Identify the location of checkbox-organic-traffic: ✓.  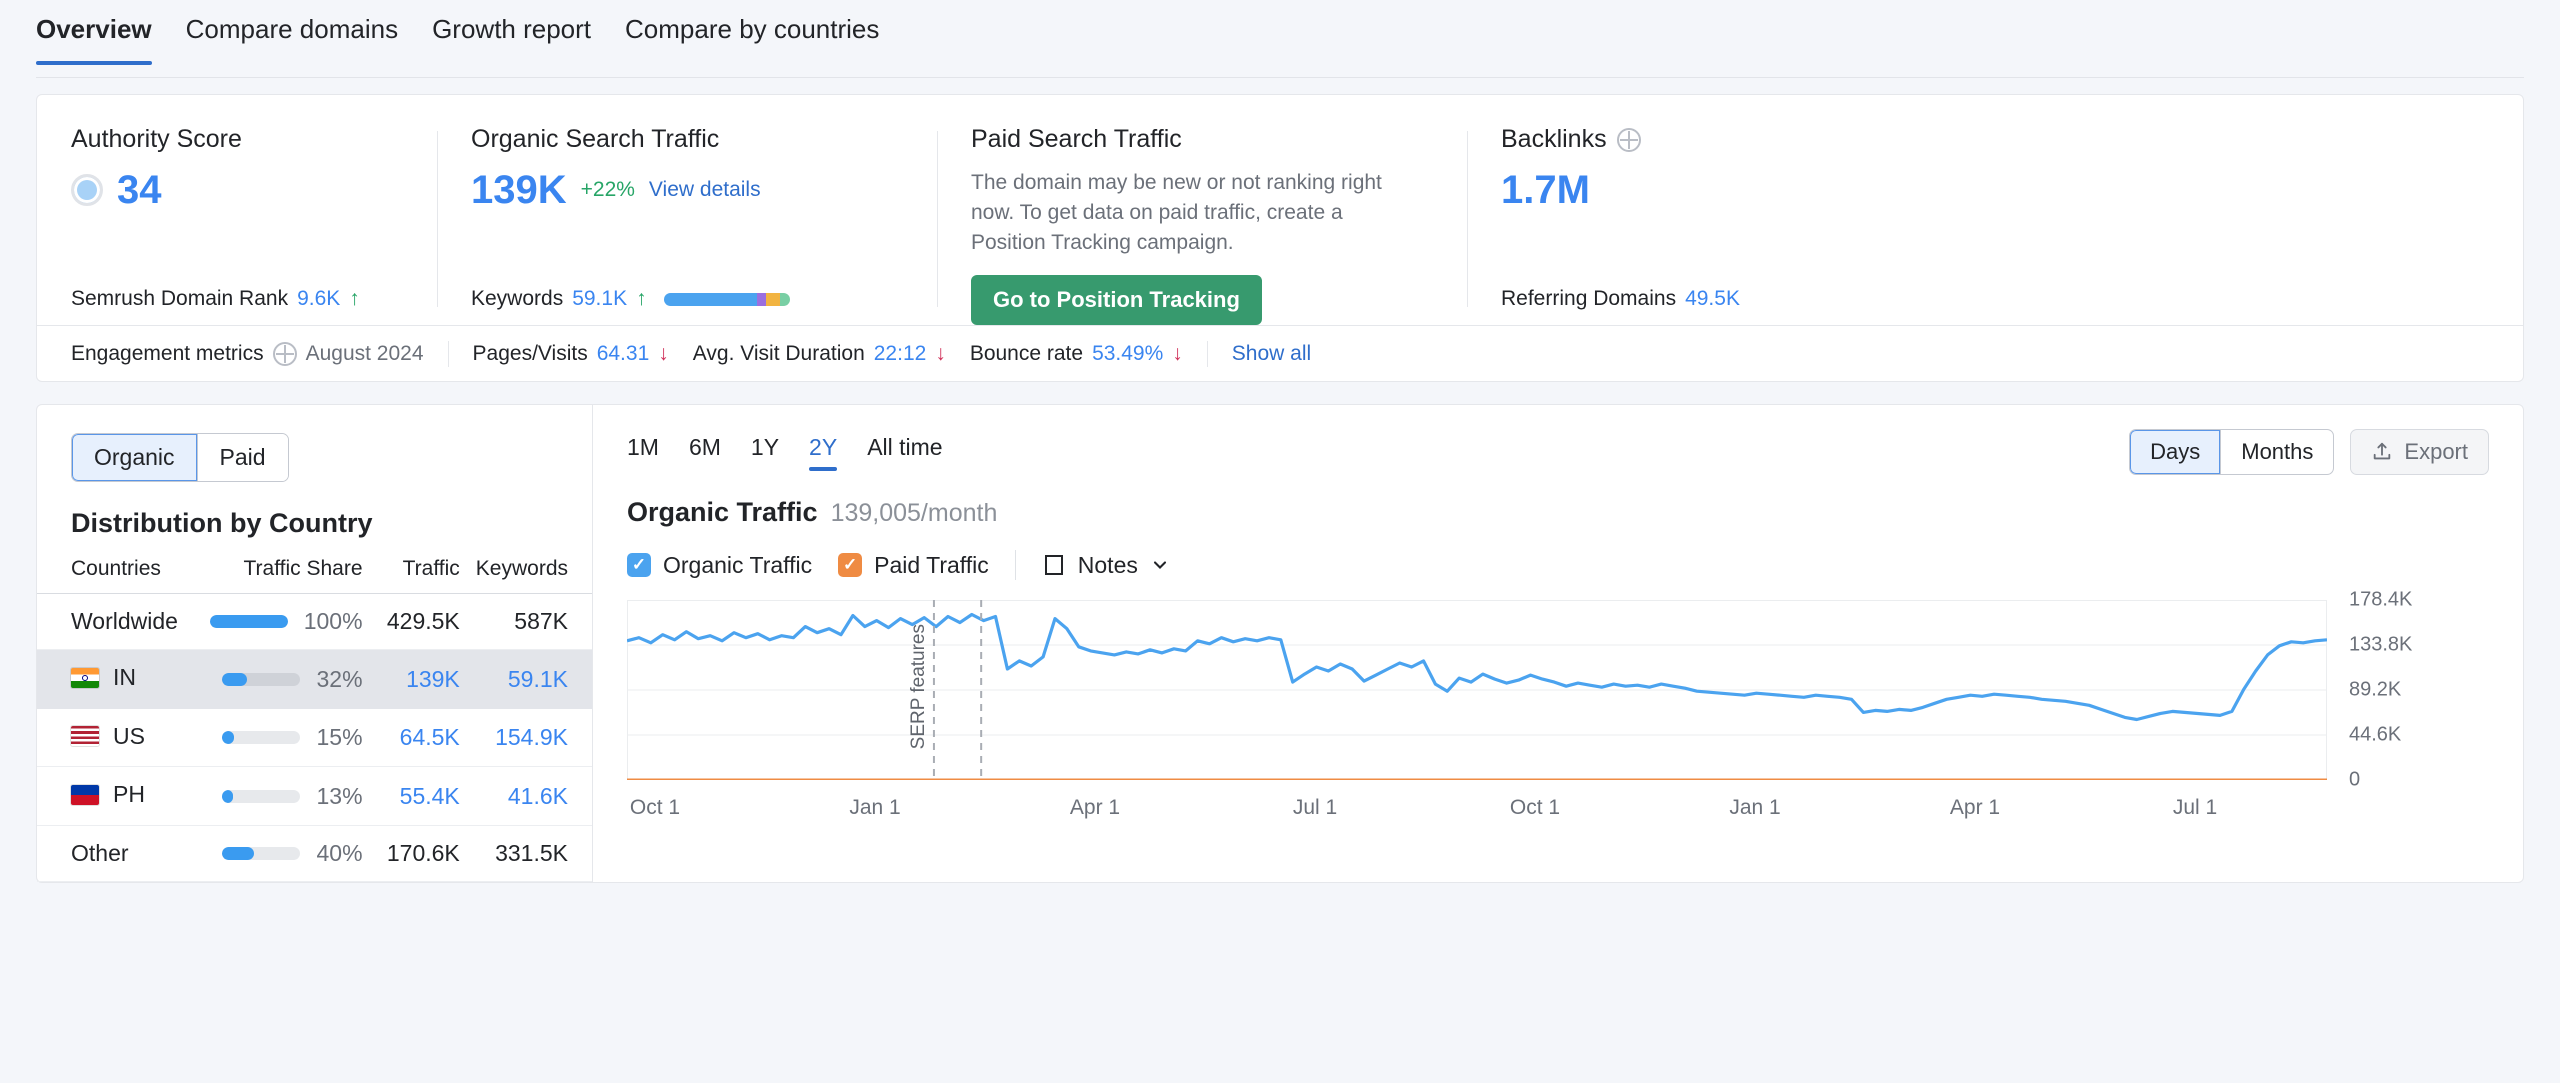
(639, 565).